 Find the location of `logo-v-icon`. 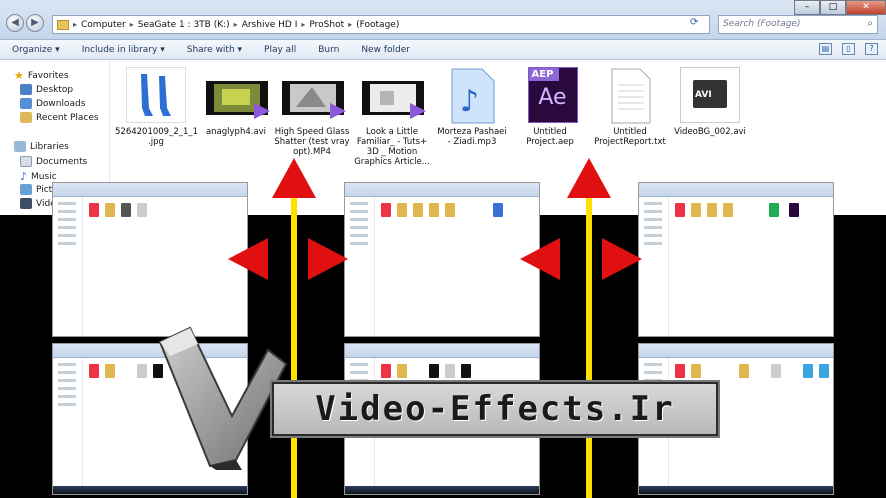

logo-v-icon is located at coordinates (223, 398).